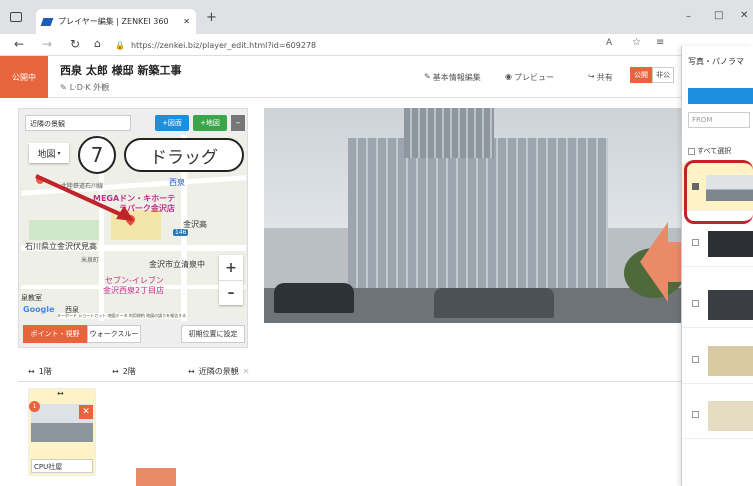 The image size is (753, 486). Describe the element at coordinates (39, 309) in the screenshot. I see `google-logo: Google` at that location.